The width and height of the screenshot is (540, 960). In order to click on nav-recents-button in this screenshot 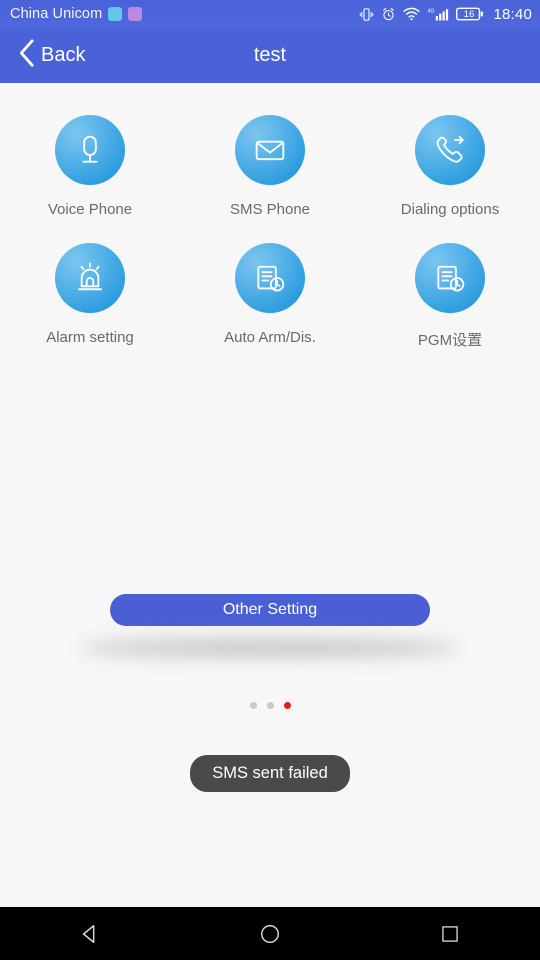, I will do `click(450, 933)`.